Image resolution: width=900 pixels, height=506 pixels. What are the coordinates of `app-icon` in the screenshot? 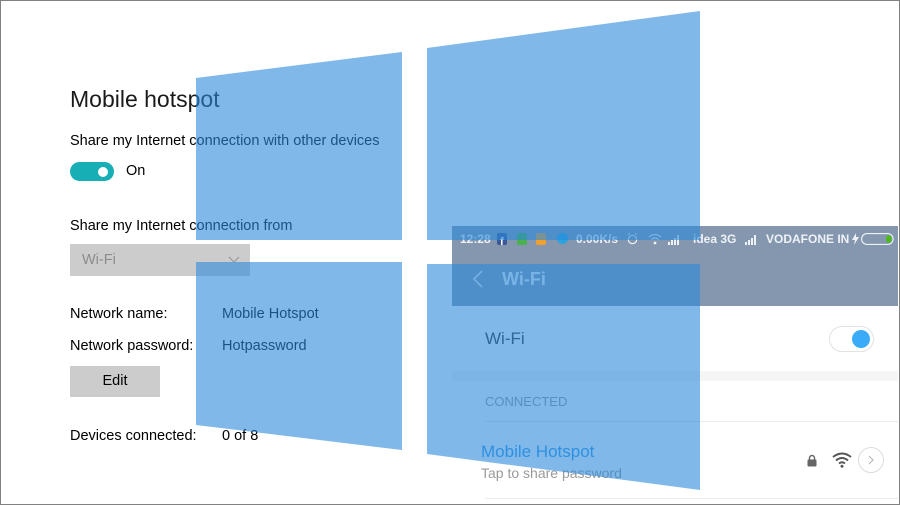 It's located at (541, 239).